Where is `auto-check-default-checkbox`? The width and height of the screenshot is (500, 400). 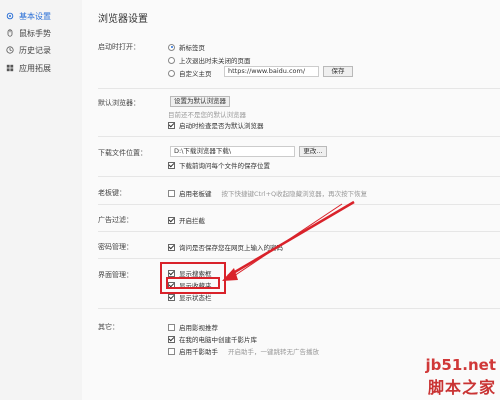 auto-check-default-checkbox is located at coordinates (171, 125).